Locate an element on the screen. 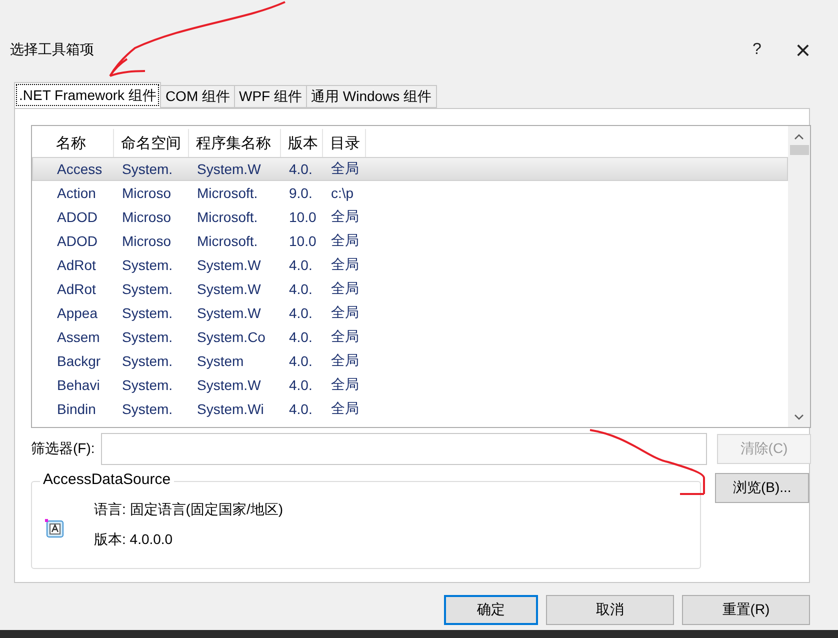 Image resolution: width=838 pixels, height=638 pixels. window-title: 选择工具箱项 is located at coordinates (52, 50).